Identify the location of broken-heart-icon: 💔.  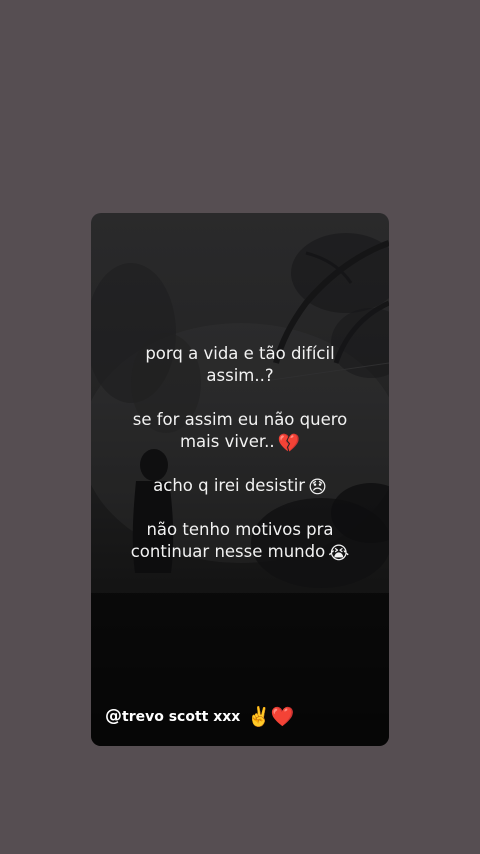
(289, 443).